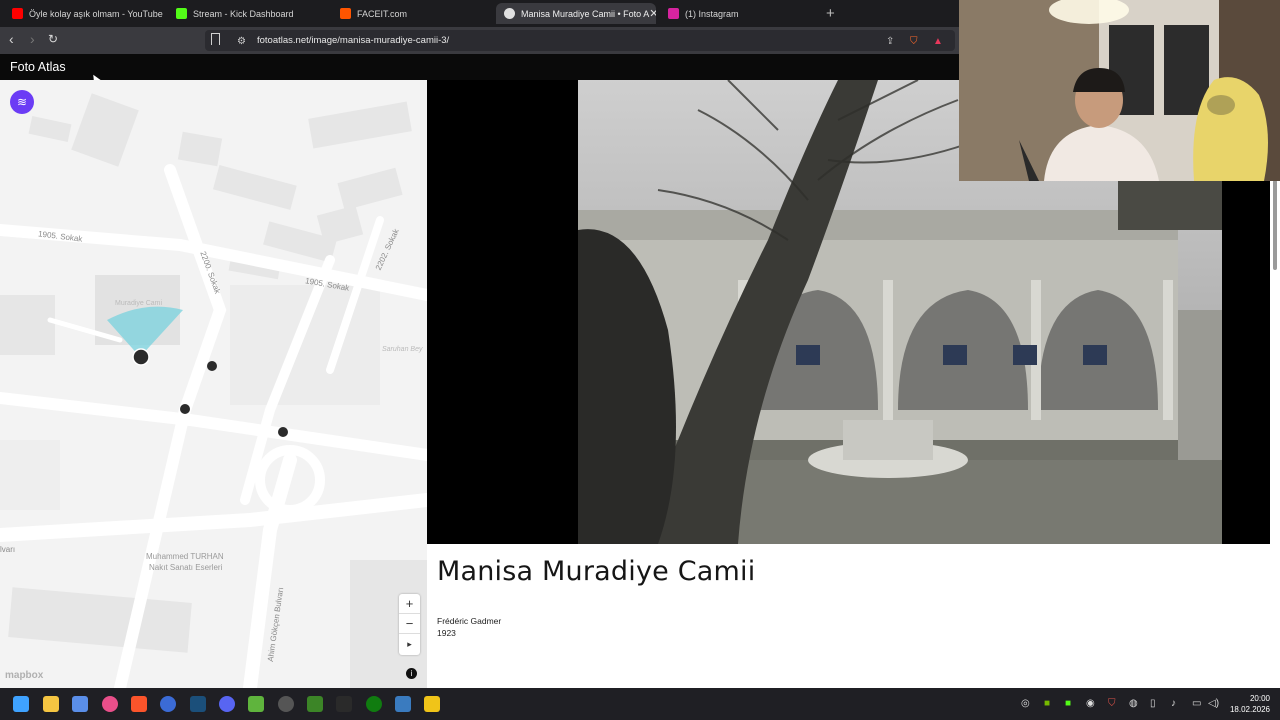 The image size is (1280, 720). I want to click on tray-icon: ◎, so click(1025, 703).